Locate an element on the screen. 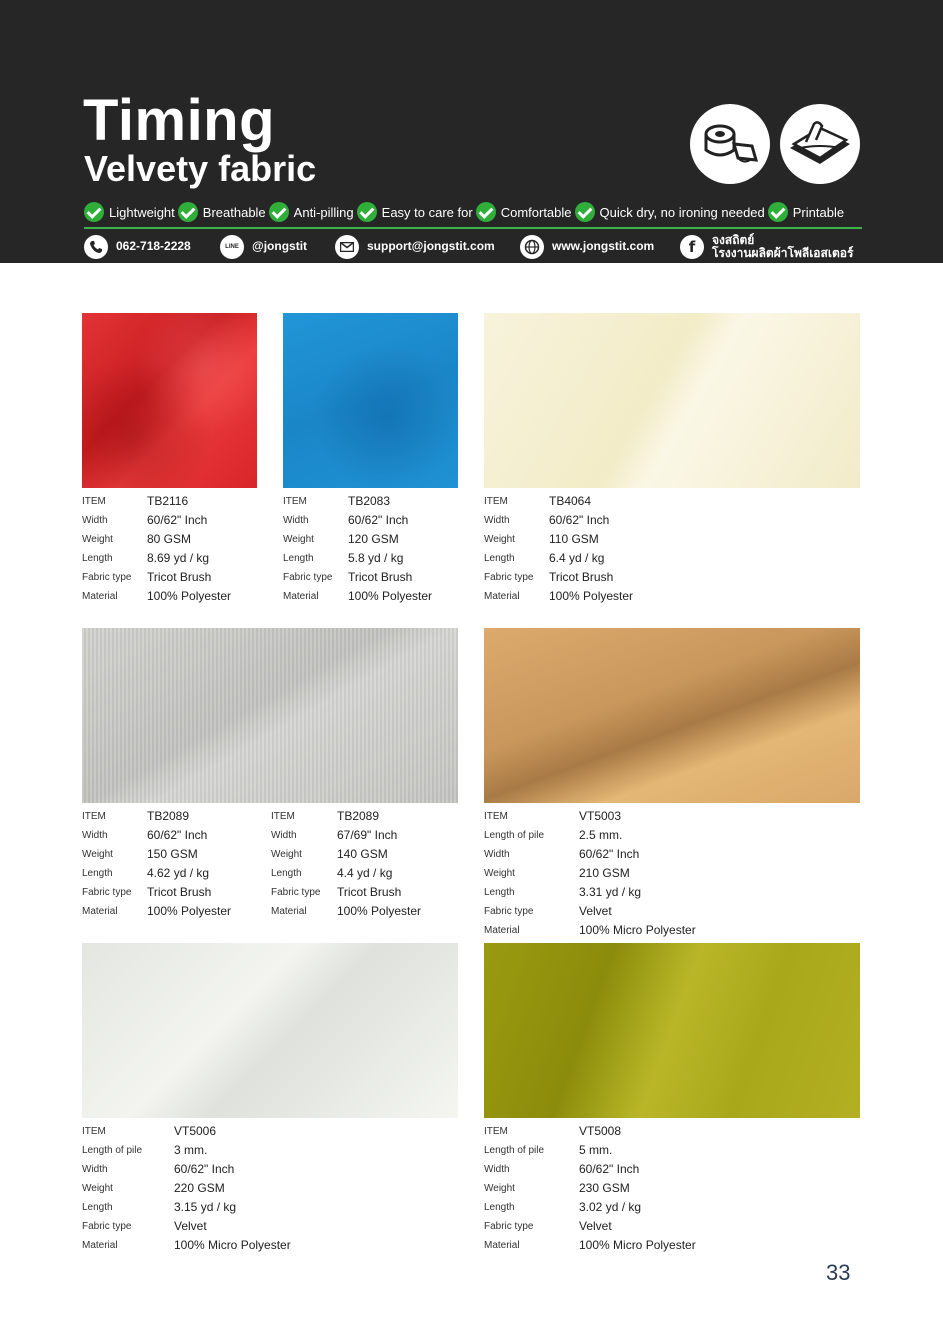 The image size is (943, 1333). feature-item: Breathable is located at coordinates (222, 212).